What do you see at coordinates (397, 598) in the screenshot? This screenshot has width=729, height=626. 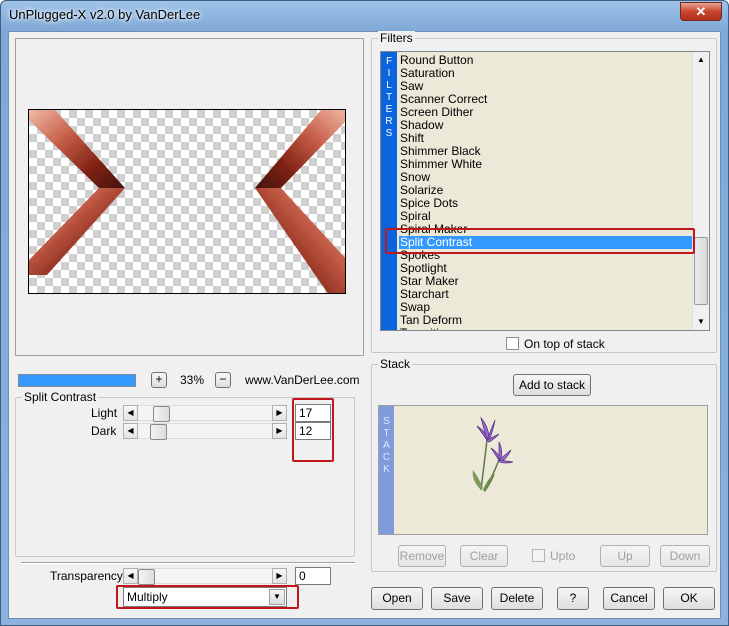 I see `open-button: Open` at bounding box center [397, 598].